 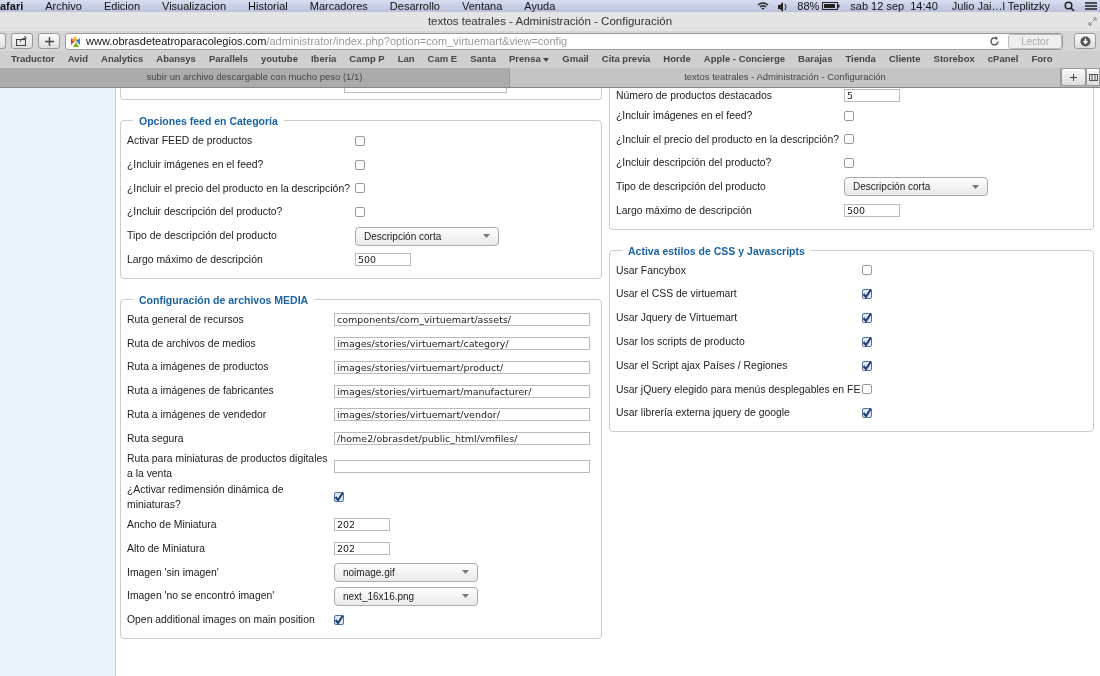 I want to click on menu-item: Ventana, so click(x=482, y=6).